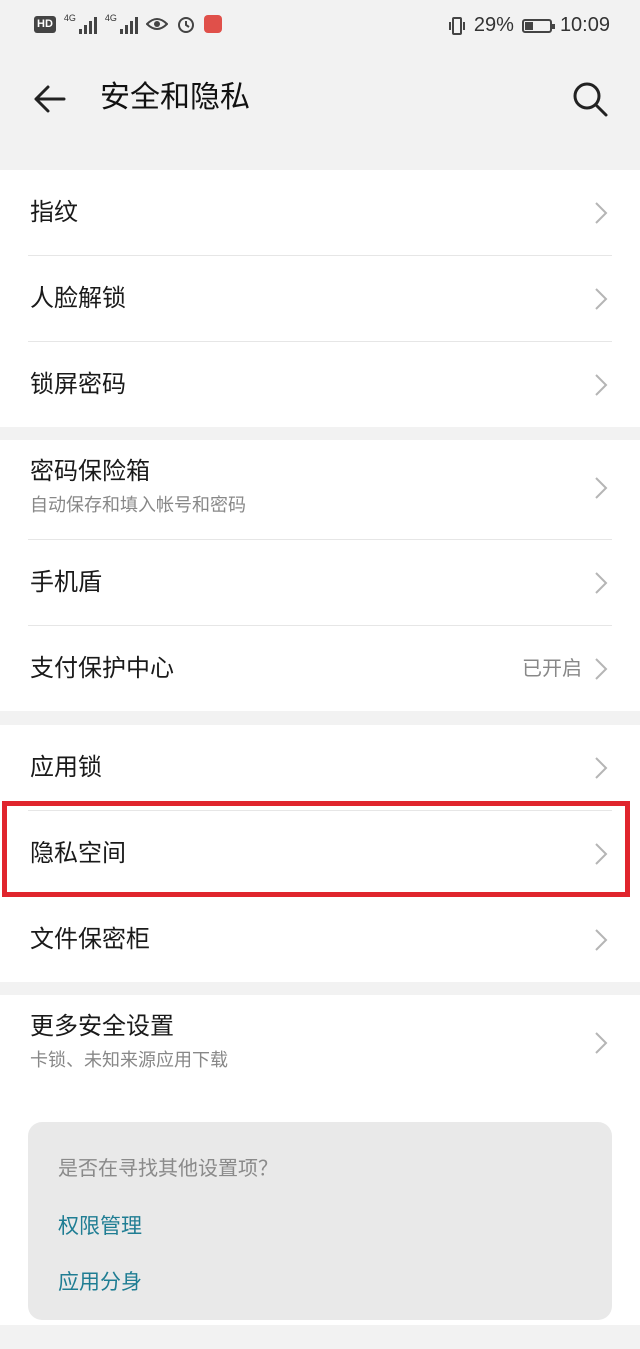  I want to click on link-app-twin: 应用分身, so click(100, 1281).